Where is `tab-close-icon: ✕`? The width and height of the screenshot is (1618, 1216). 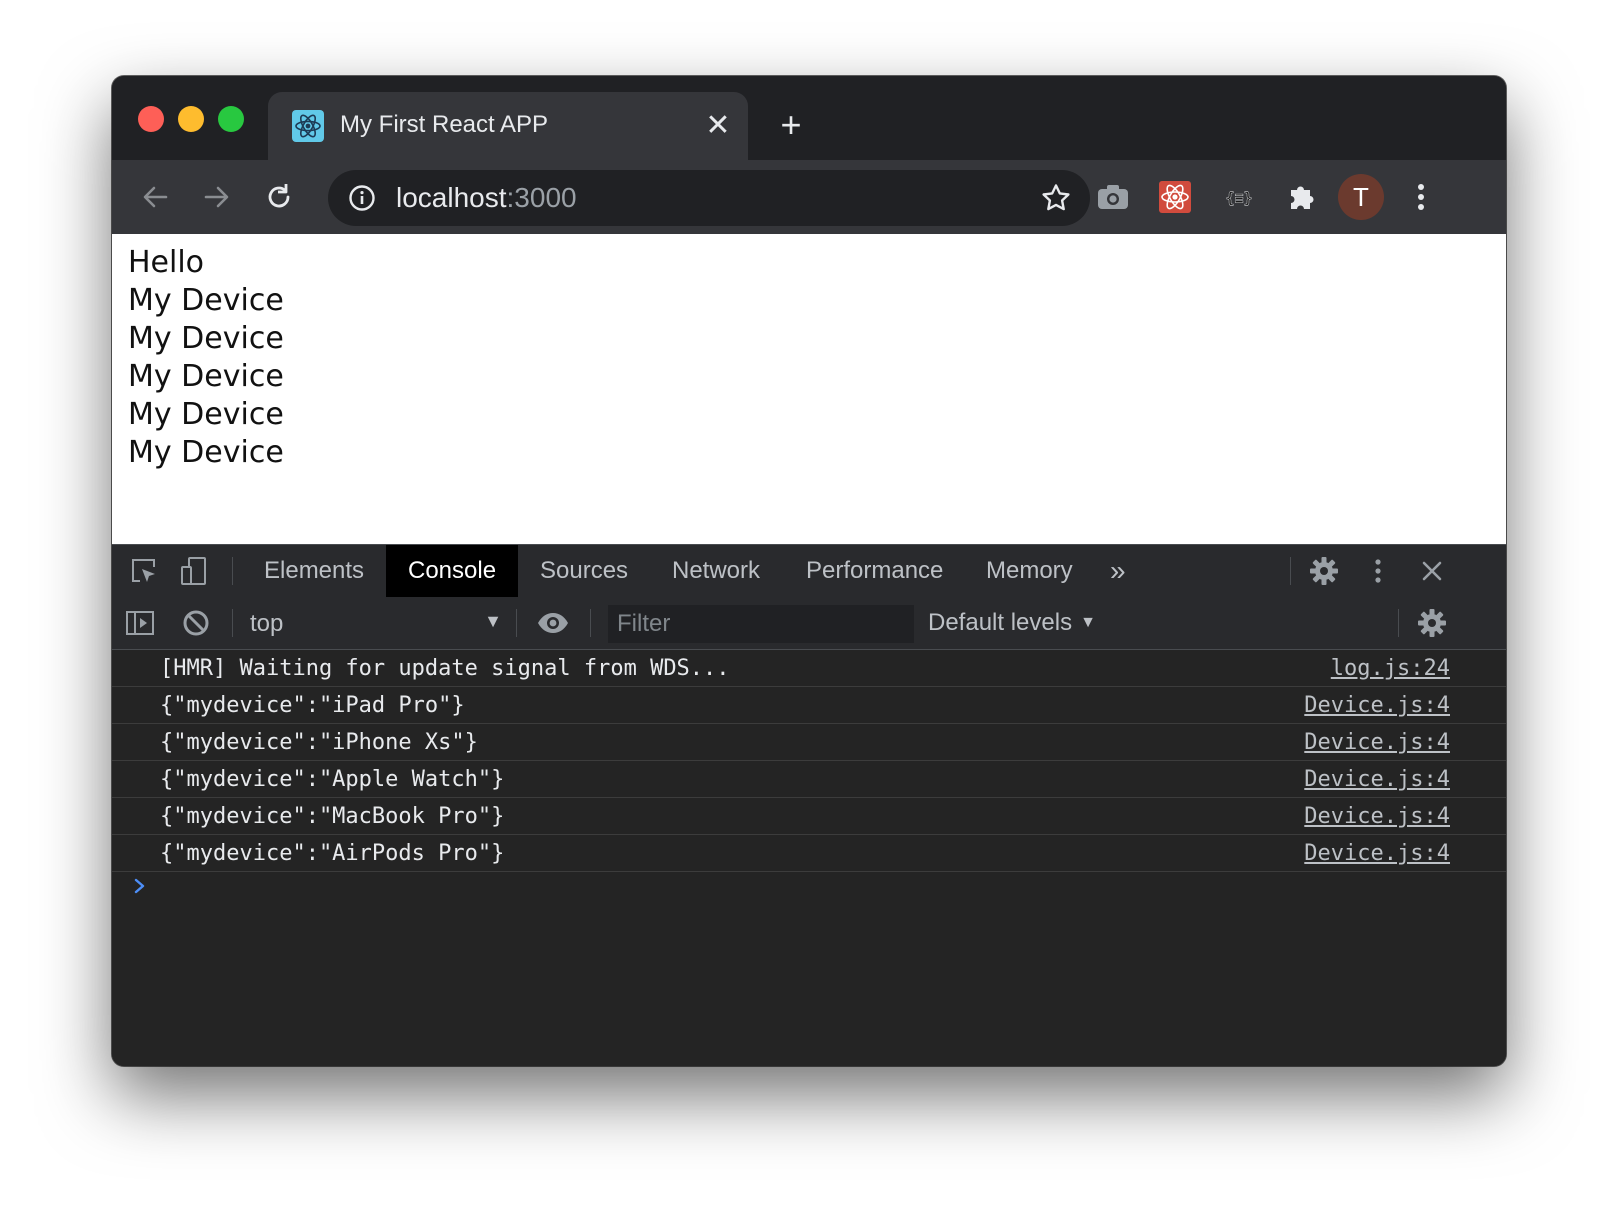
tab-close-icon: ✕ is located at coordinates (718, 126).